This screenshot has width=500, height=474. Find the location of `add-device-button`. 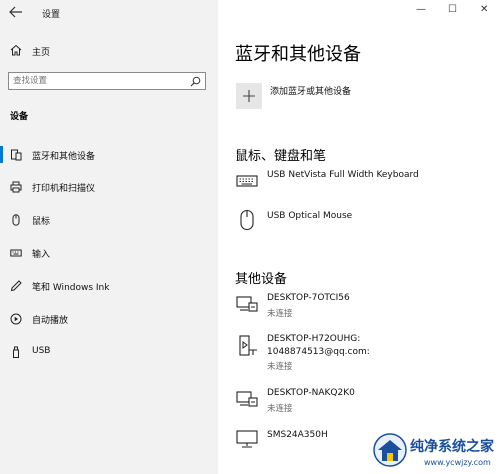

add-device-button is located at coordinates (249, 96).